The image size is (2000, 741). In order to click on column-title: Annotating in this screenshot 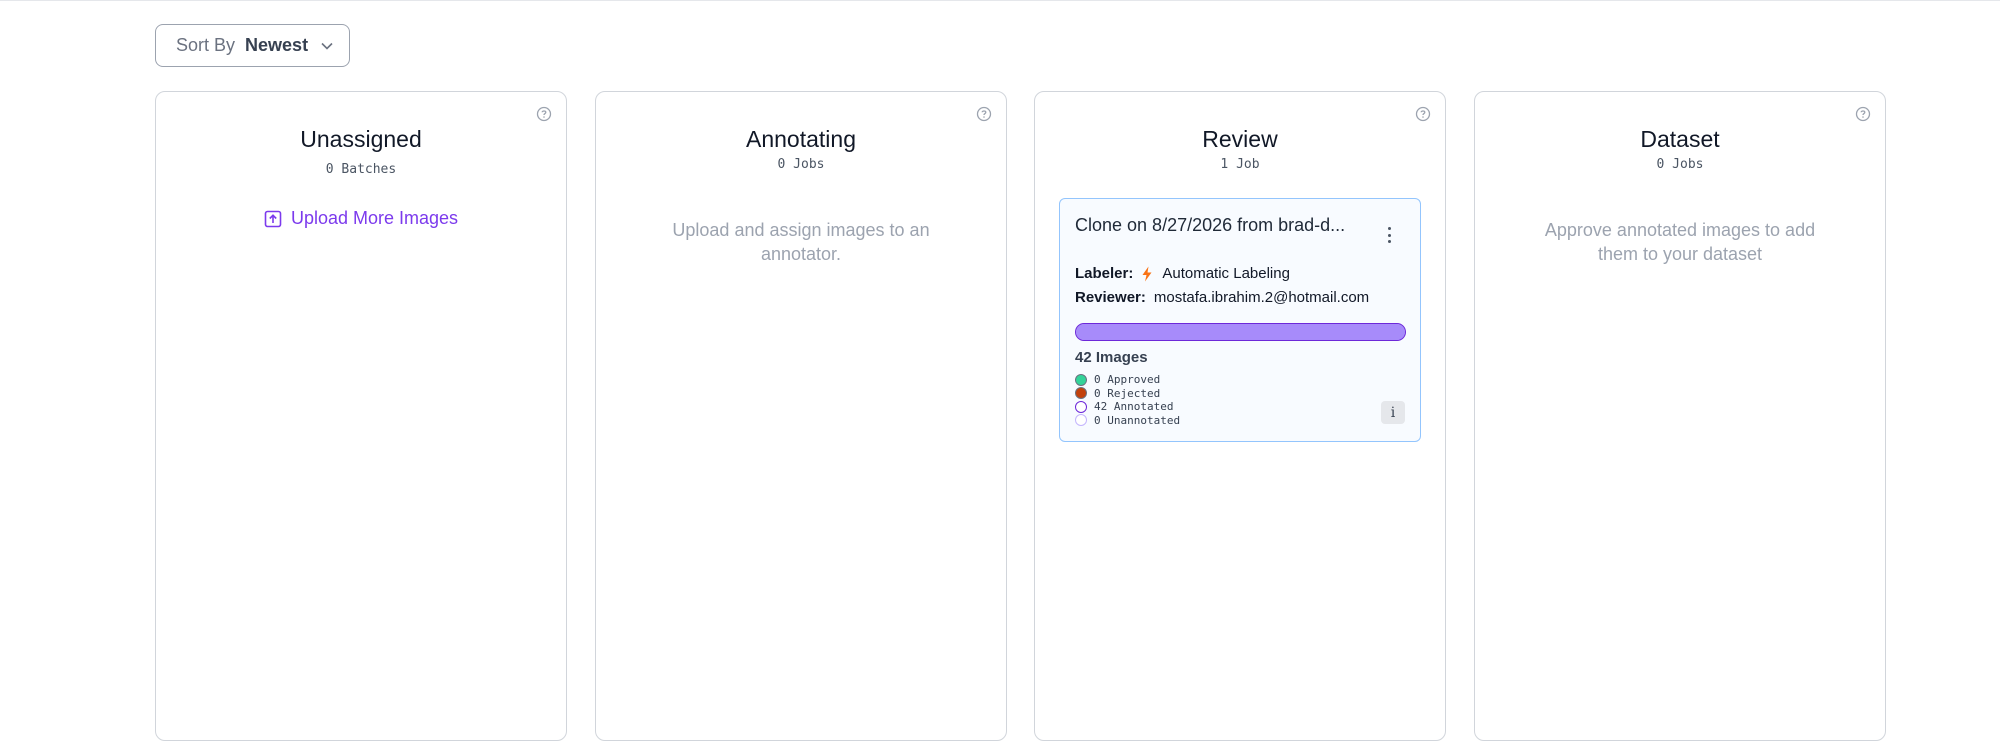, I will do `click(801, 139)`.